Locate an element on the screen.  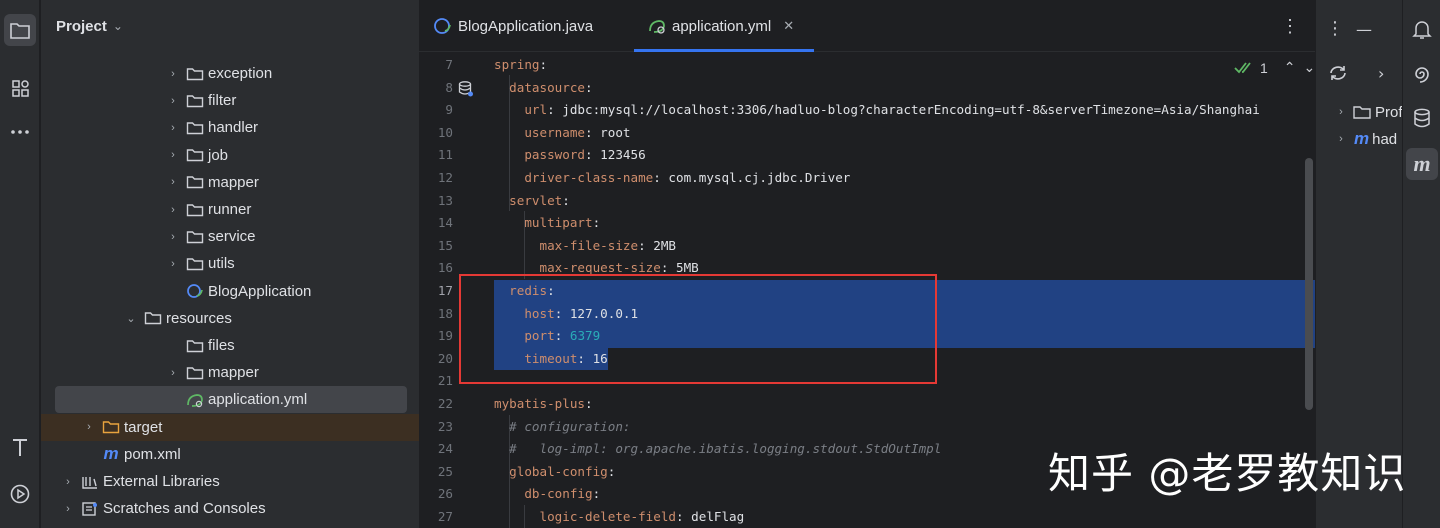
tree-item-label: External Libraries is located at coordinates (161, 481).